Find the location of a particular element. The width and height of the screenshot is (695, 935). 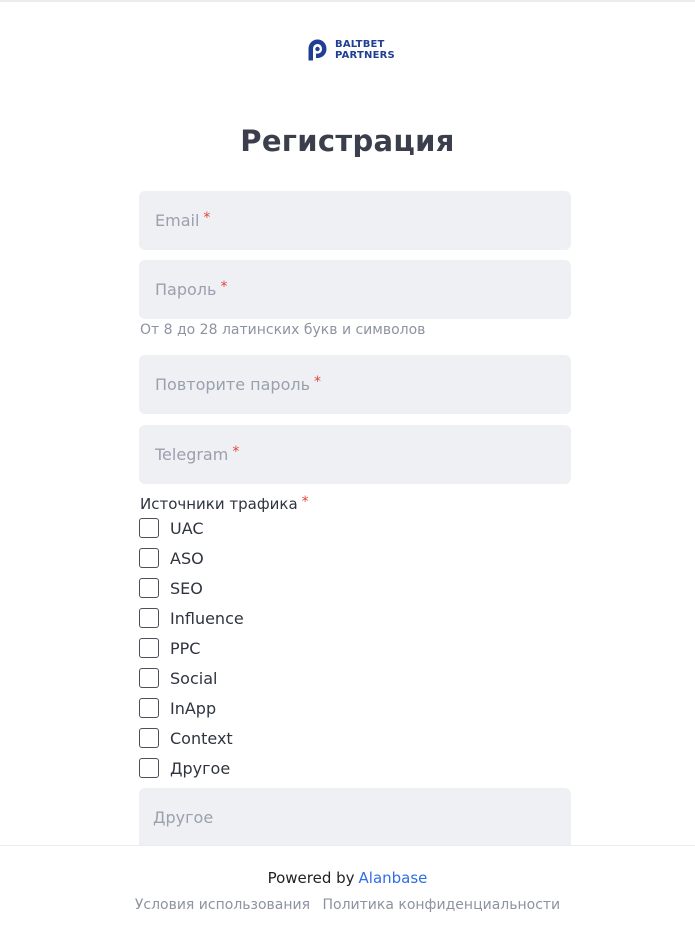

brand-line-2: PARTNERS is located at coordinates (365, 55).